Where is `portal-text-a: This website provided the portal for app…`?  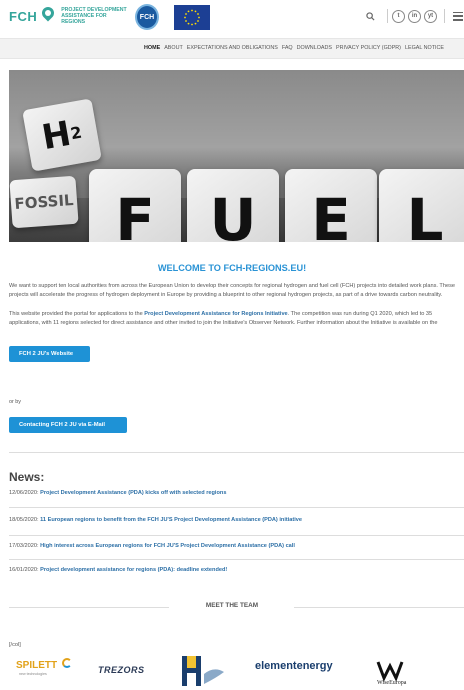 portal-text-a: This website provided the portal for app… is located at coordinates (77, 314).